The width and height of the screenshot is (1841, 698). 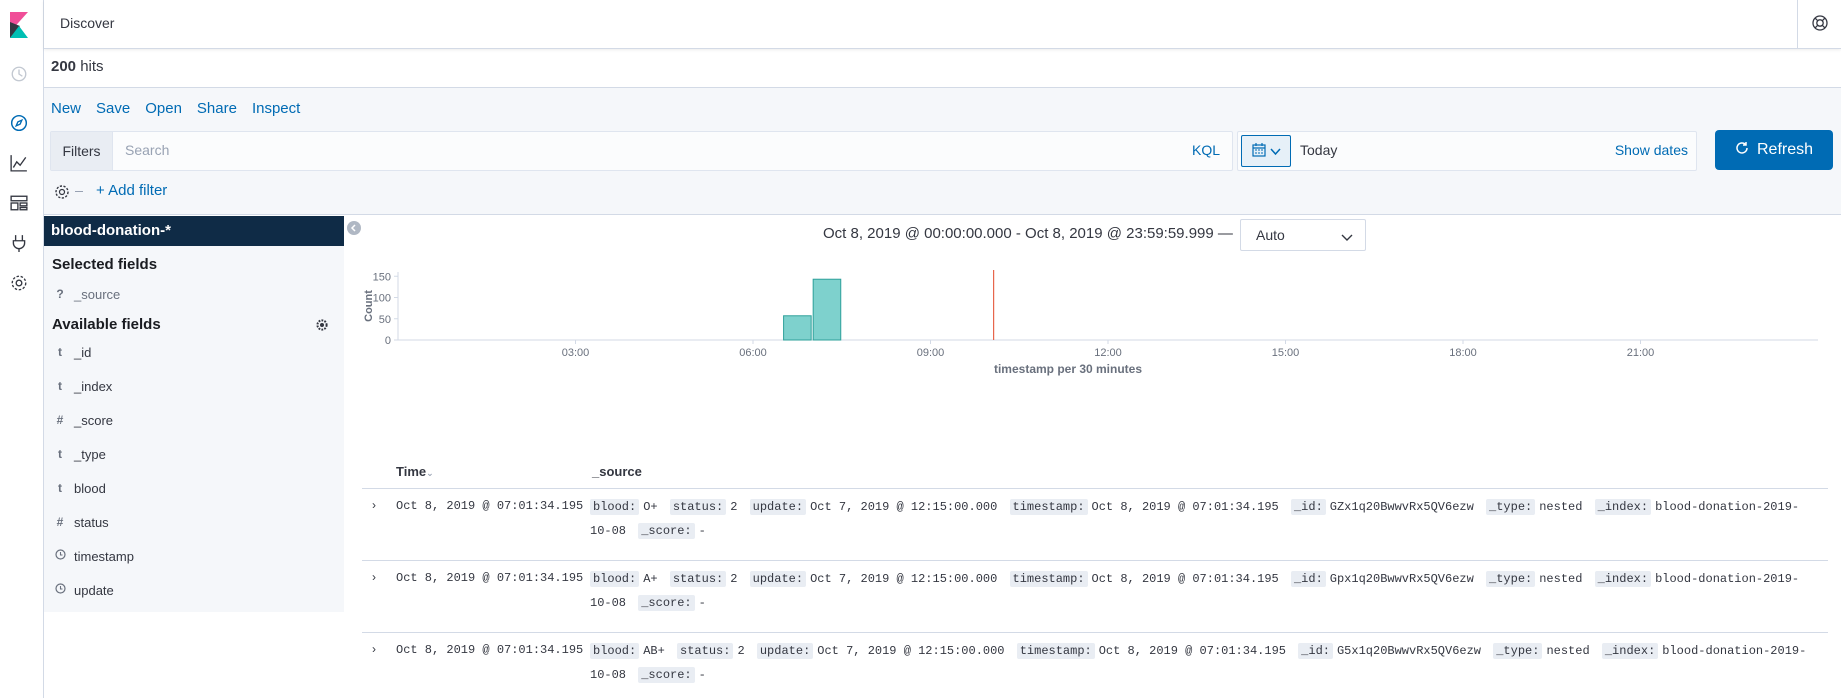 What do you see at coordinates (369, 306) in the screenshot?
I see `y-axis-label: Count` at bounding box center [369, 306].